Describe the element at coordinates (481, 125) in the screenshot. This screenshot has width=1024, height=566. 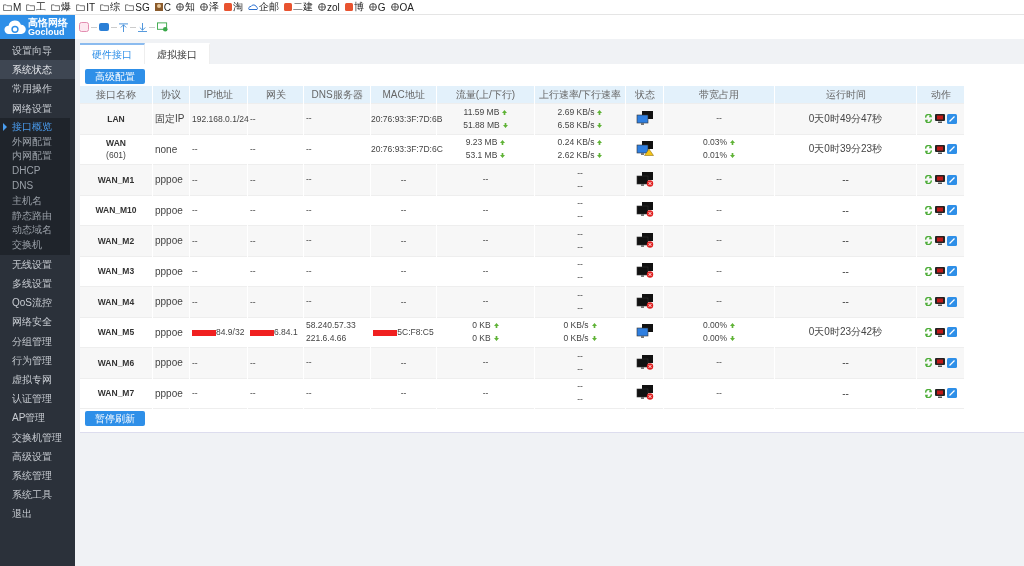
I see `cell-value: 51.88 MB` at that location.